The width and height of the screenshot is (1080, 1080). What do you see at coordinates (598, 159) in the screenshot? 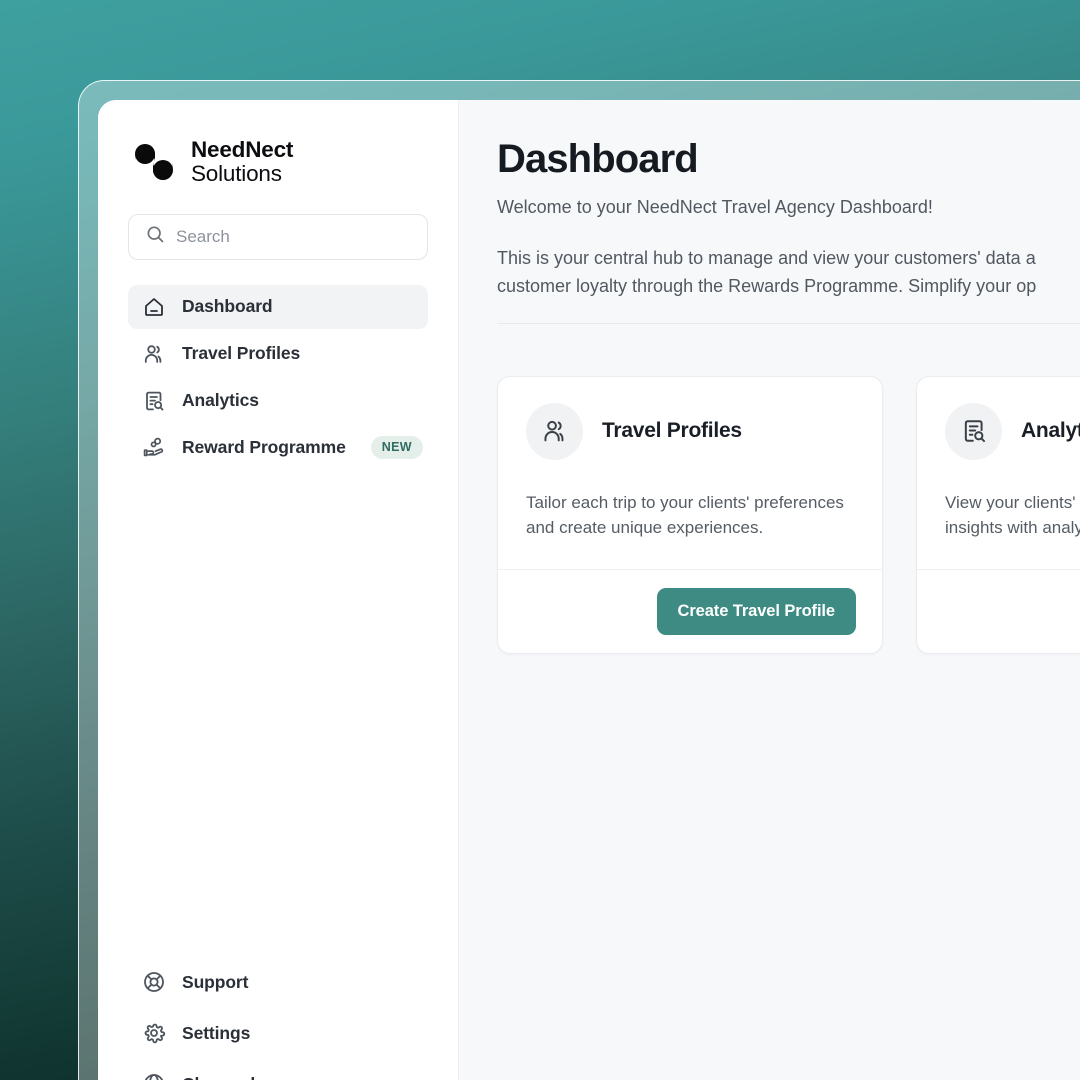
I see `page-title: Dashboard` at bounding box center [598, 159].